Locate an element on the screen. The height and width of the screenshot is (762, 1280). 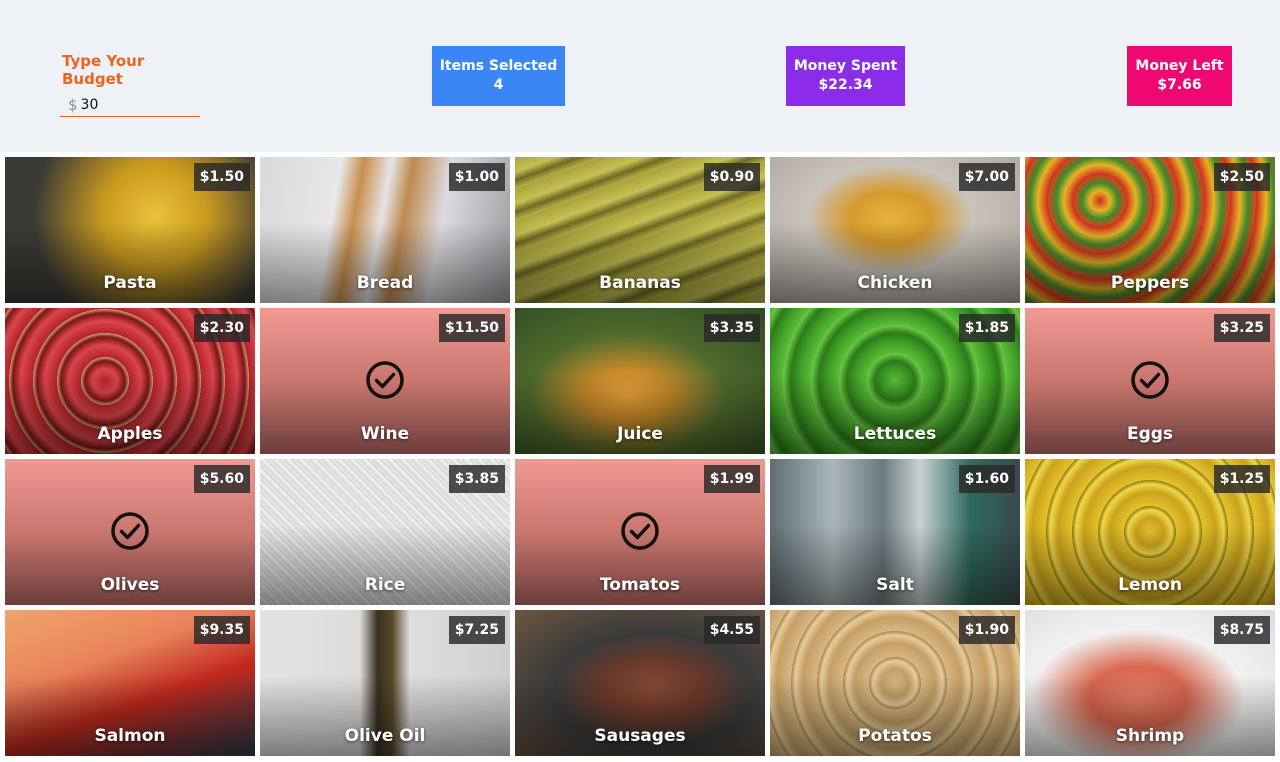
product-tile: $1.60 Salt is located at coordinates (895, 532).